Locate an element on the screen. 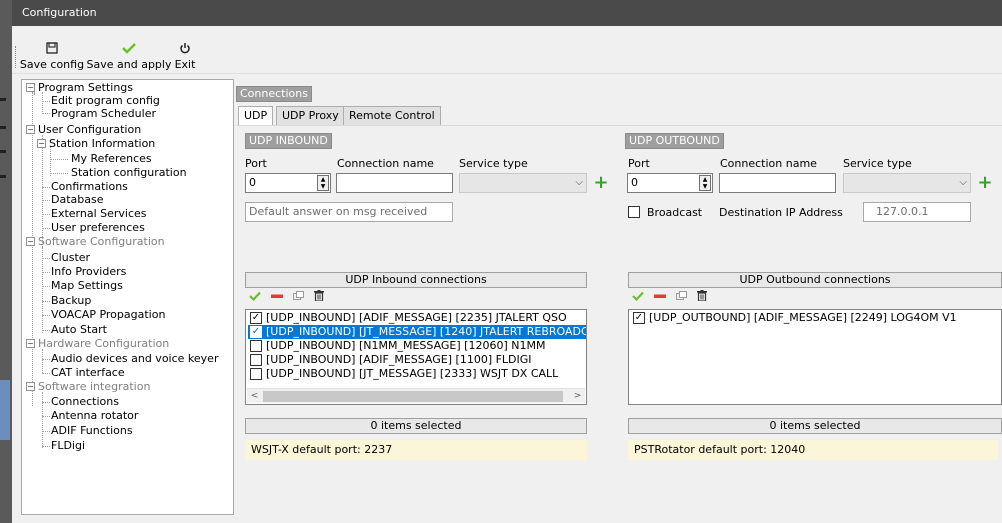 This screenshot has height=523, width=1002. tree-node-auto-start: Auto Start is located at coordinates (79, 330).